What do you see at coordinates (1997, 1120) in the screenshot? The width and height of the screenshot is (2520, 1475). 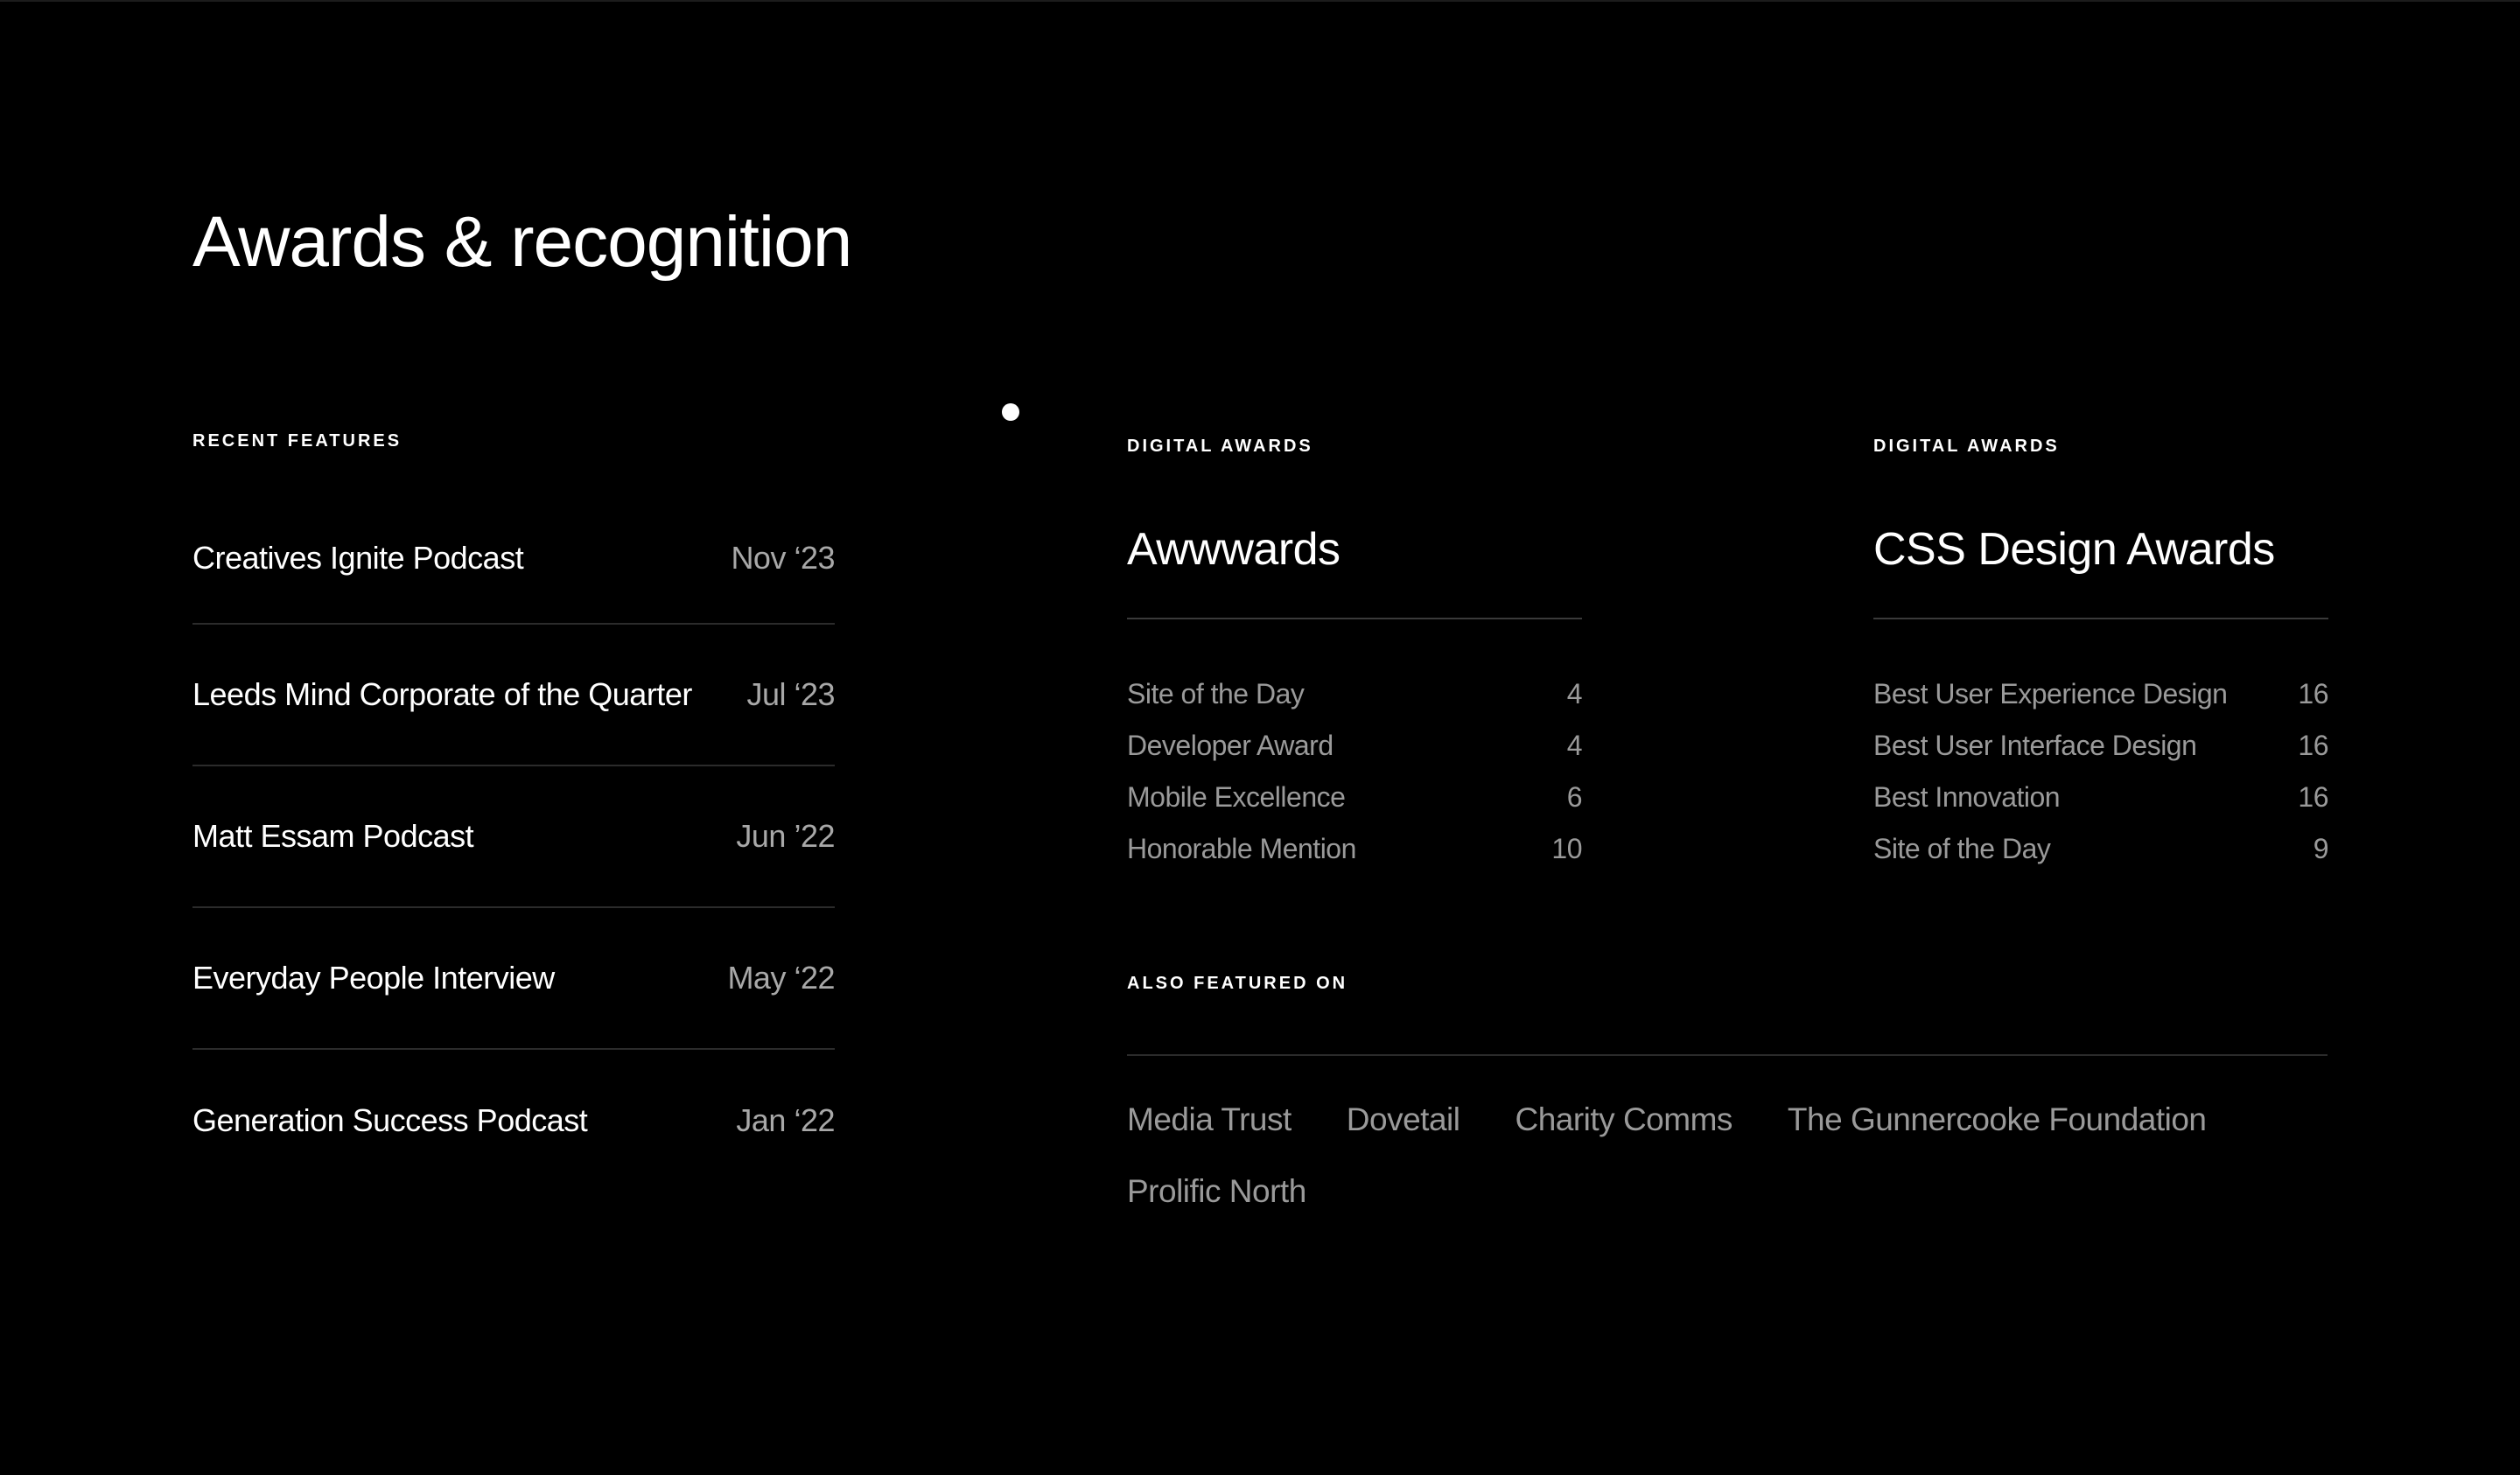 I see `featured-link-gunnercooke-foundation: The Gunnercooke Foundation` at bounding box center [1997, 1120].